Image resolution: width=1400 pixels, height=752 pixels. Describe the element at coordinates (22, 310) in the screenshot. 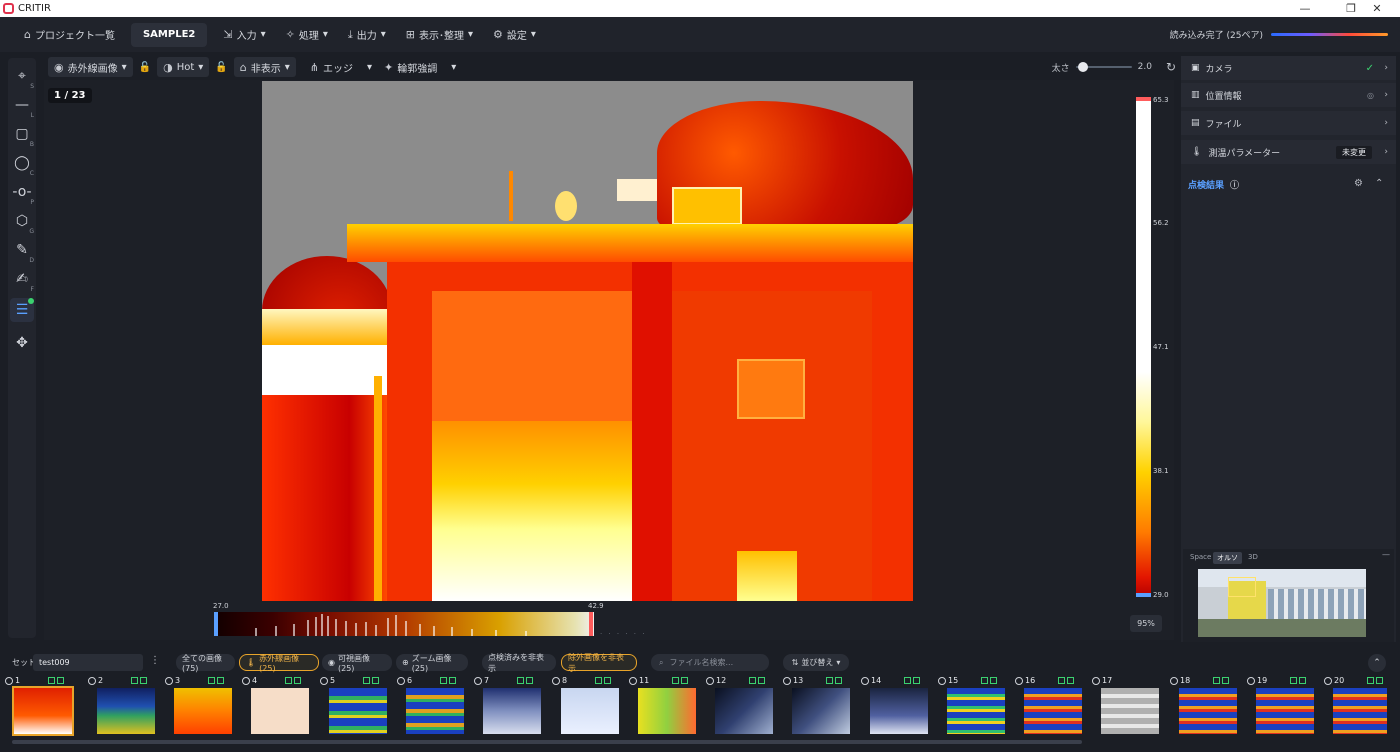

I see `adjust-tool: ☰` at that location.